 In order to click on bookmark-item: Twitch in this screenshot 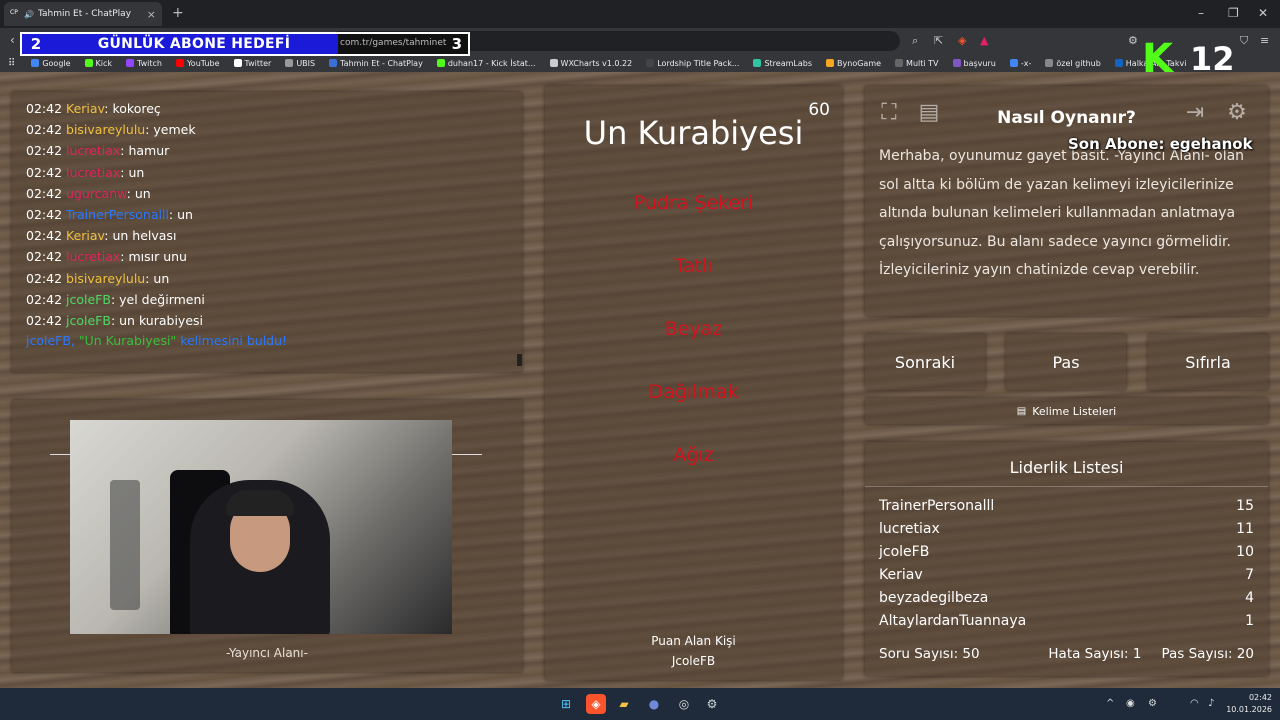, I will do `click(144, 63)`.